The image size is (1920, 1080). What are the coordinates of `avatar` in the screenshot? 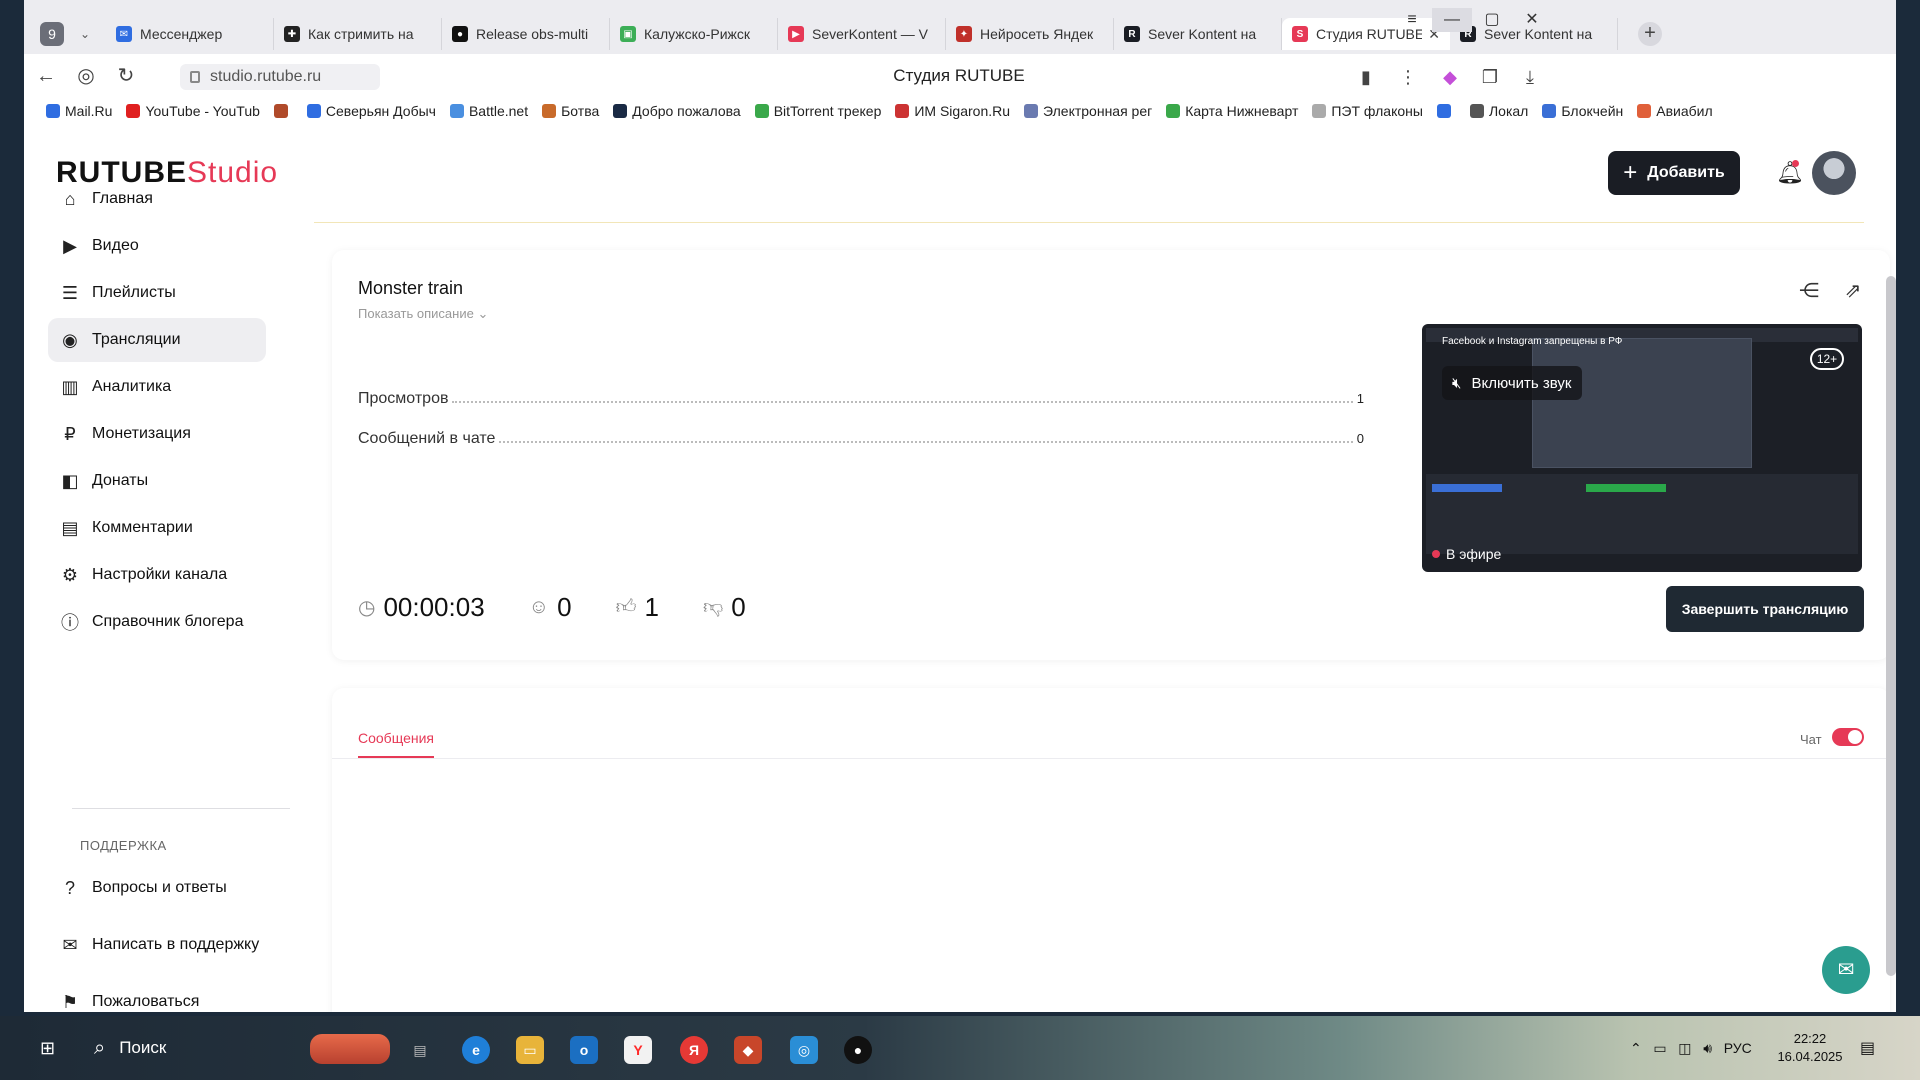 It's located at (1834, 173).